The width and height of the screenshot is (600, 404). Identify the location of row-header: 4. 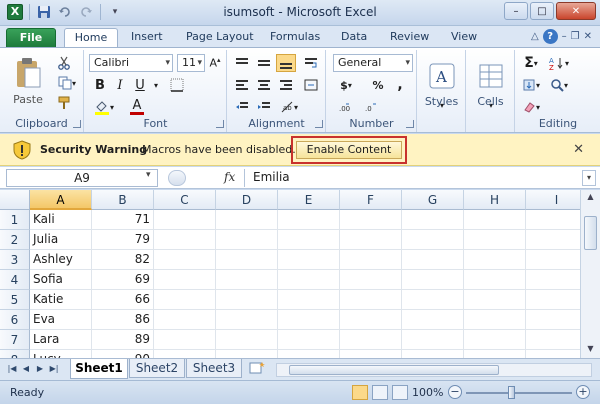
(15, 280).